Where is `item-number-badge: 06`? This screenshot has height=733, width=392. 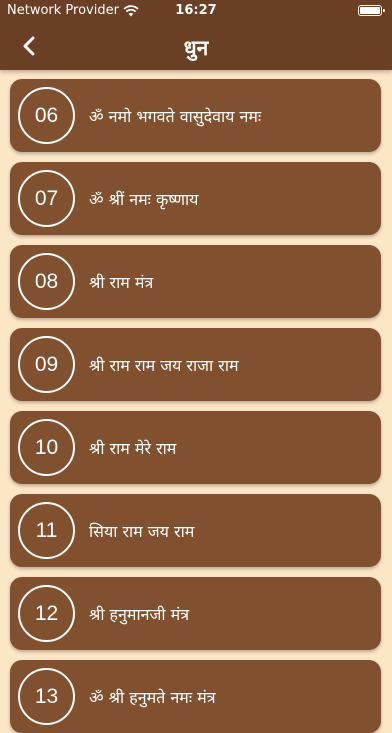 item-number-badge: 06 is located at coordinates (46, 115).